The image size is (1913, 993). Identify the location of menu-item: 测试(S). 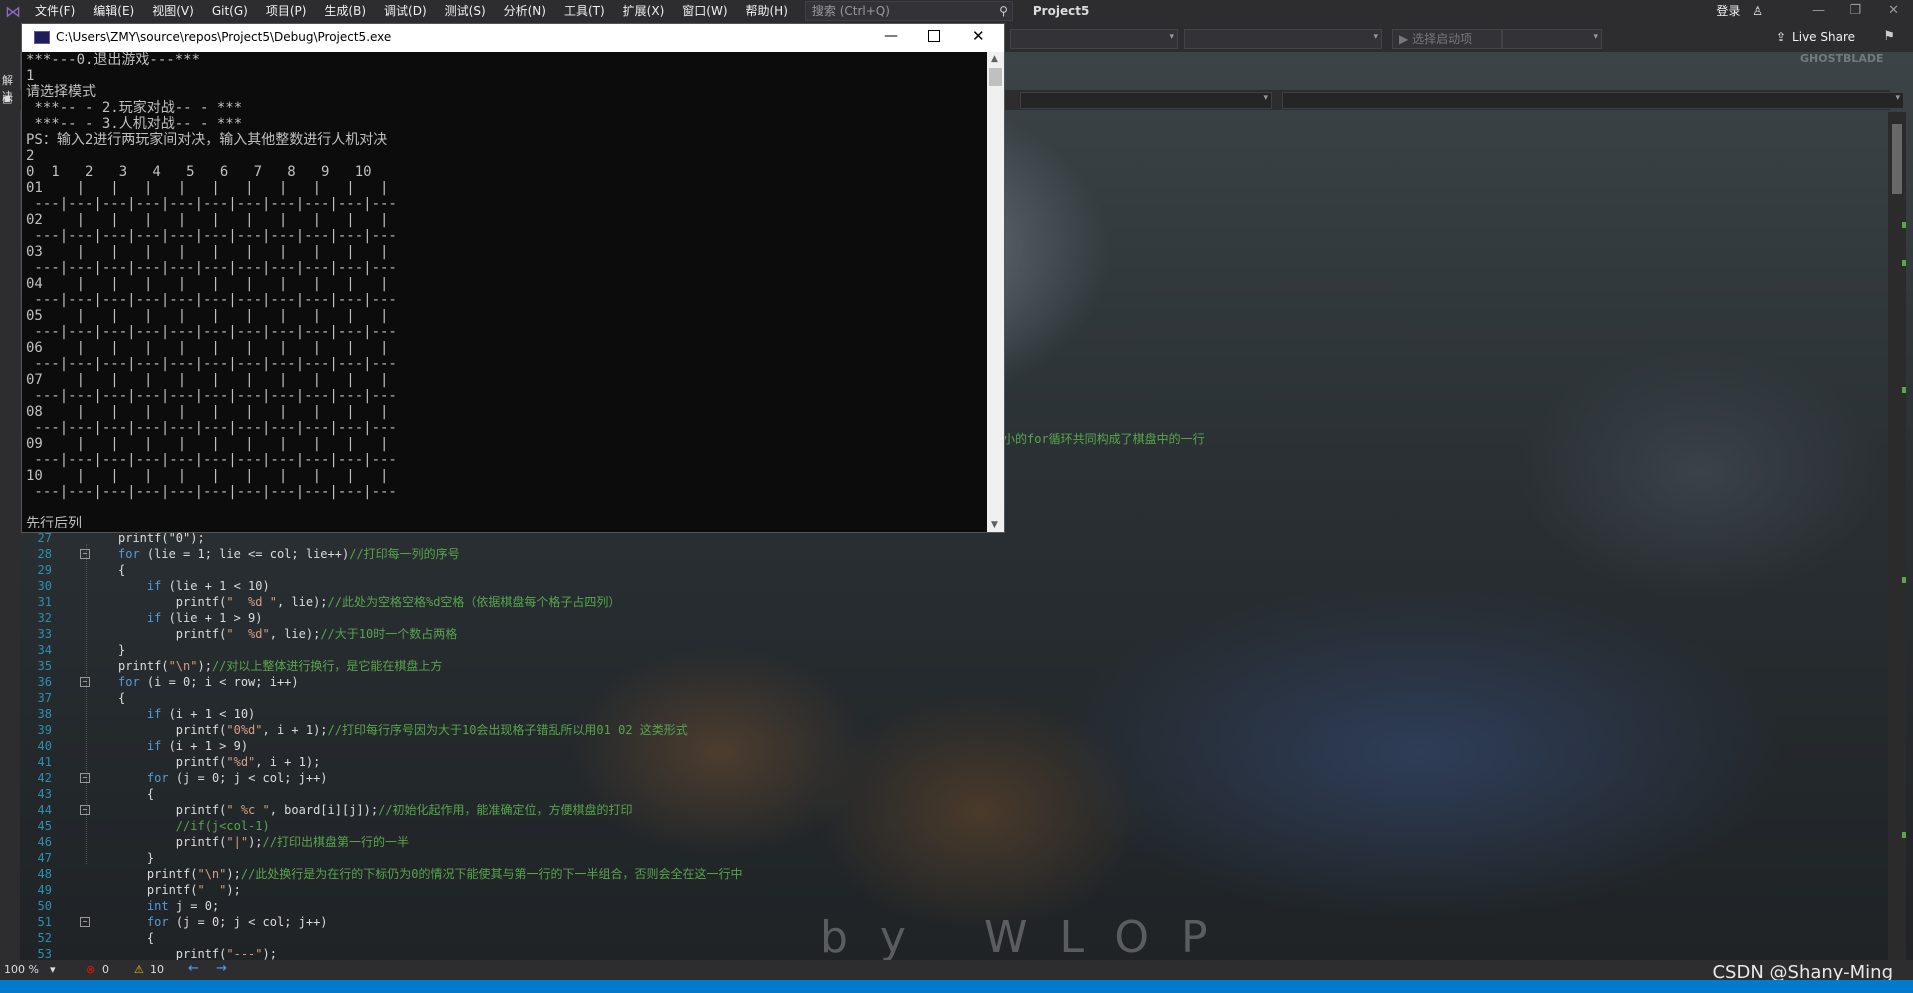
(465, 11).